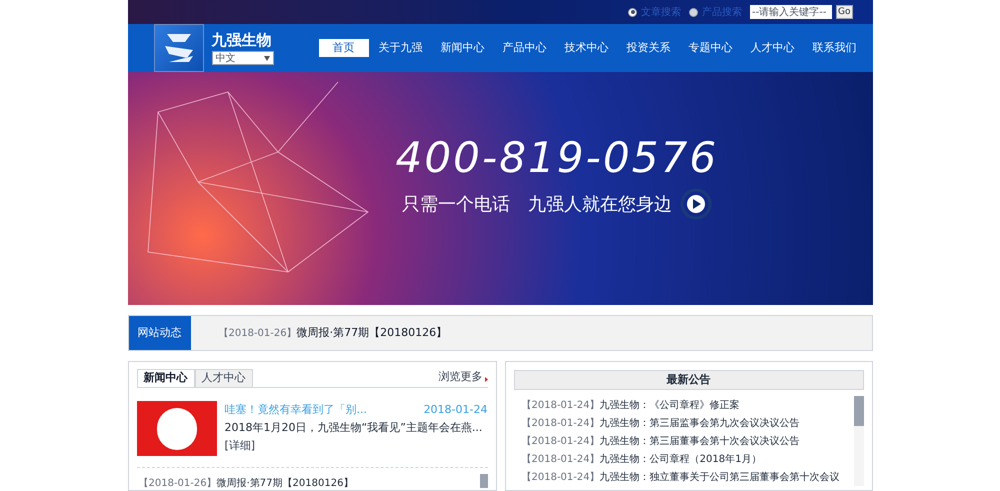 This screenshot has width=1000, height=491. What do you see at coordinates (223, 378) in the screenshot?
I see `panel-tab: 人才中心` at bounding box center [223, 378].